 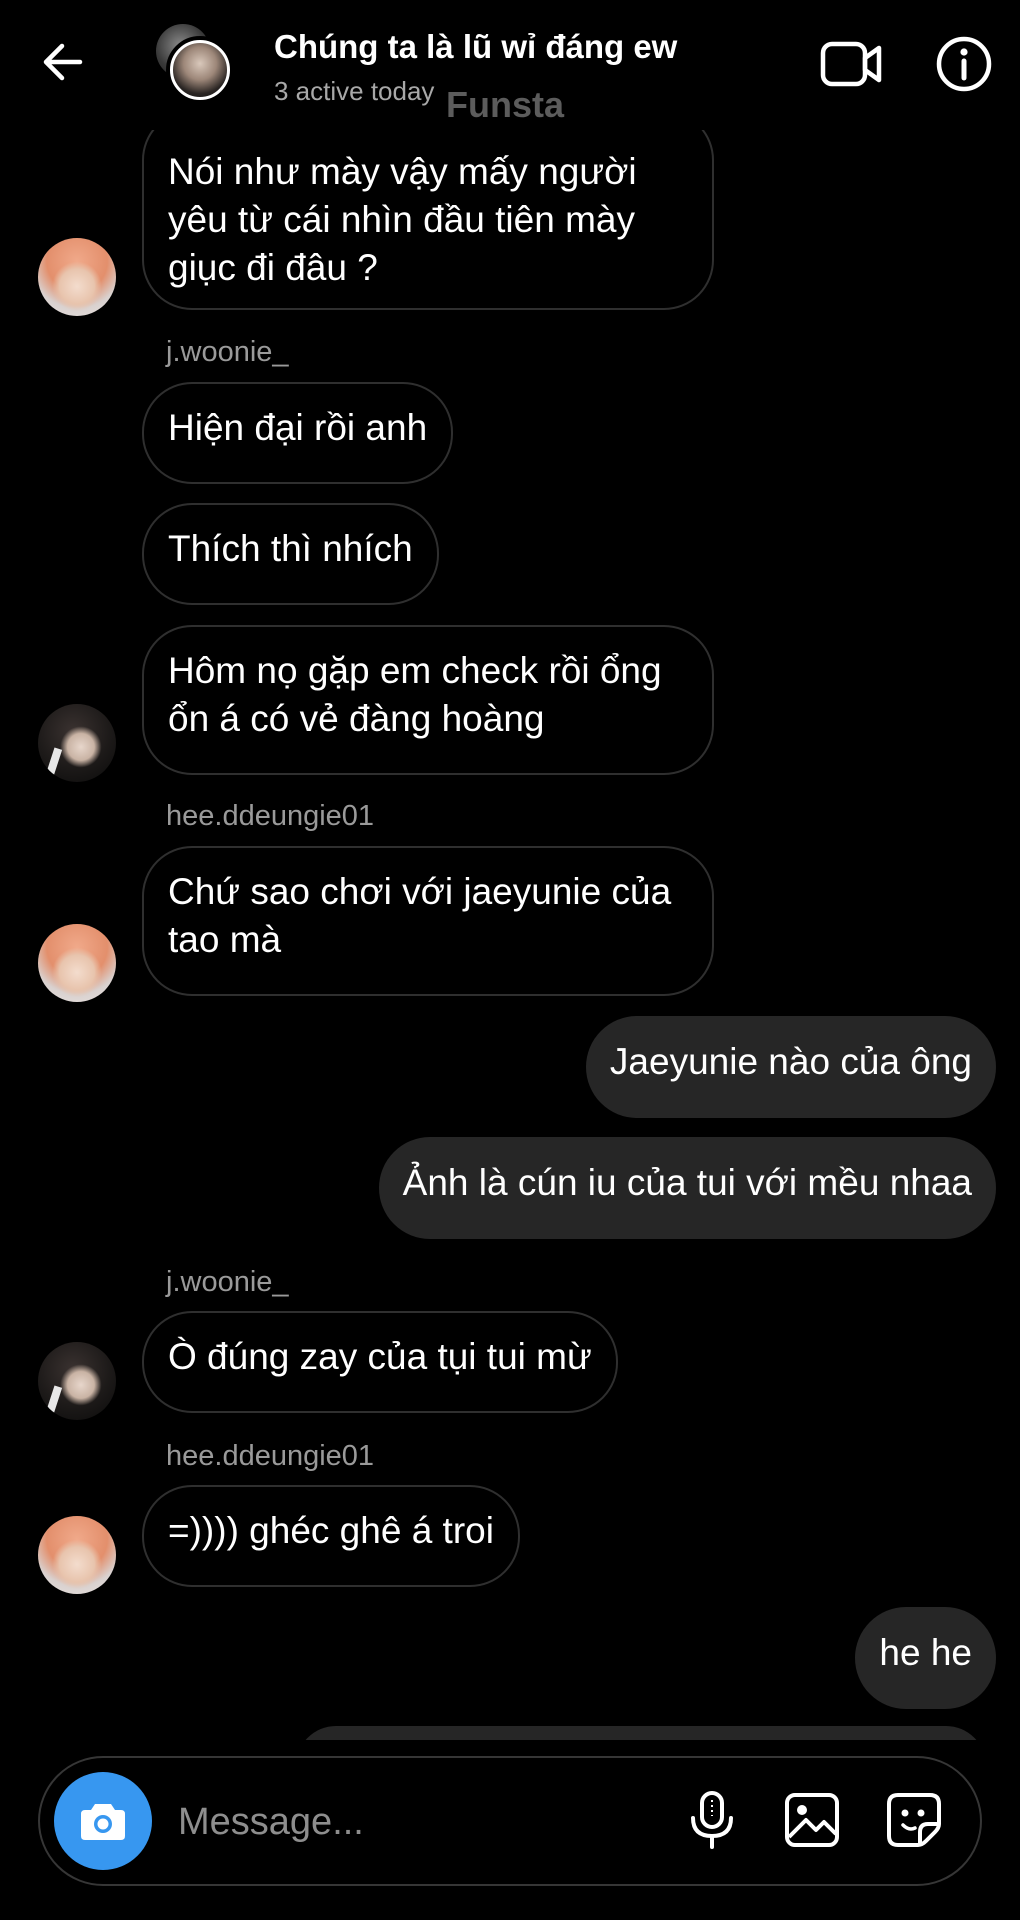 What do you see at coordinates (790, 1061) in the screenshot?
I see `message-text: Jaeyunie nào của ông` at bounding box center [790, 1061].